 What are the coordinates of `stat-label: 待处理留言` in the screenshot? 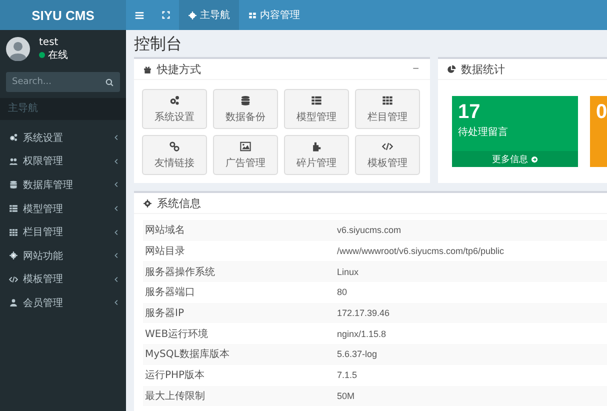 It's located at (483, 132).